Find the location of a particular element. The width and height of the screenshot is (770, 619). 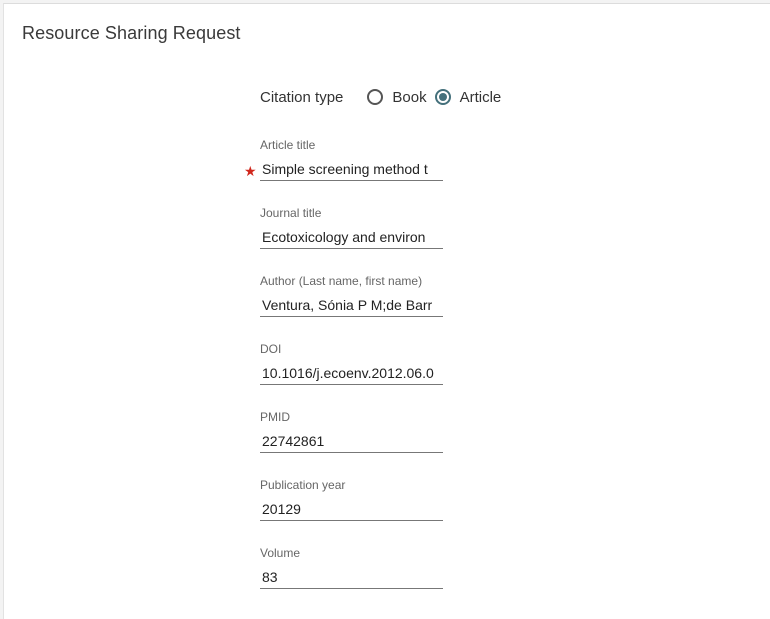

article-title-input is located at coordinates (351, 169).